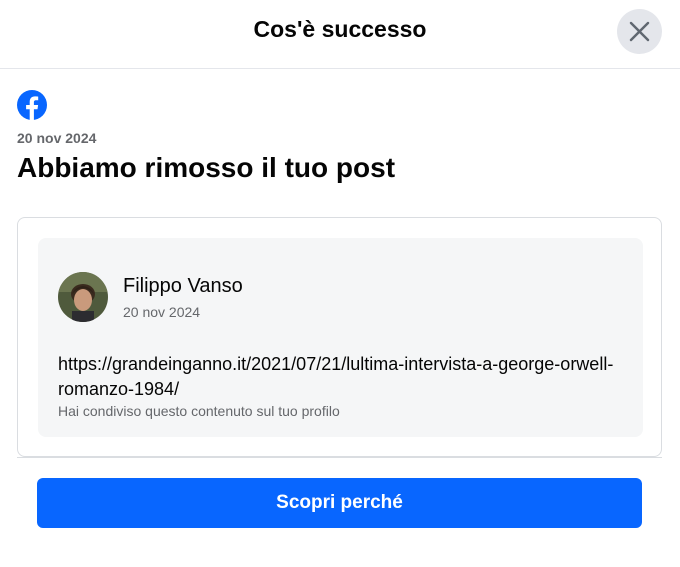 This screenshot has height=567, width=680. Describe the element at coordinates (32, 105) in the screenshot. I see `facebook-logo-icon` at that location.